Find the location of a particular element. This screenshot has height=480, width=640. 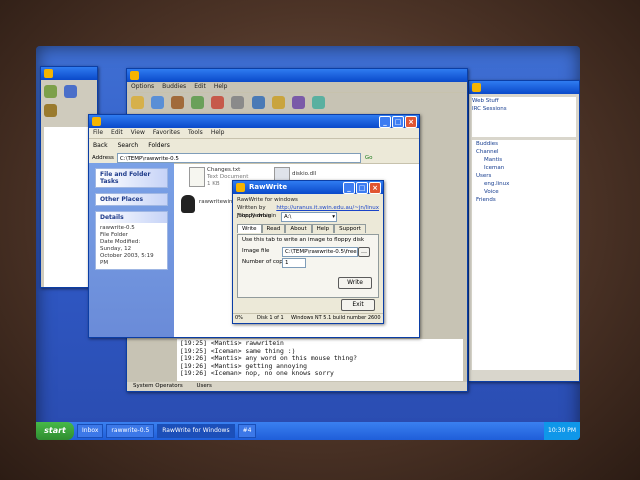

tab-write: Write is located at coordinates (249, 228).